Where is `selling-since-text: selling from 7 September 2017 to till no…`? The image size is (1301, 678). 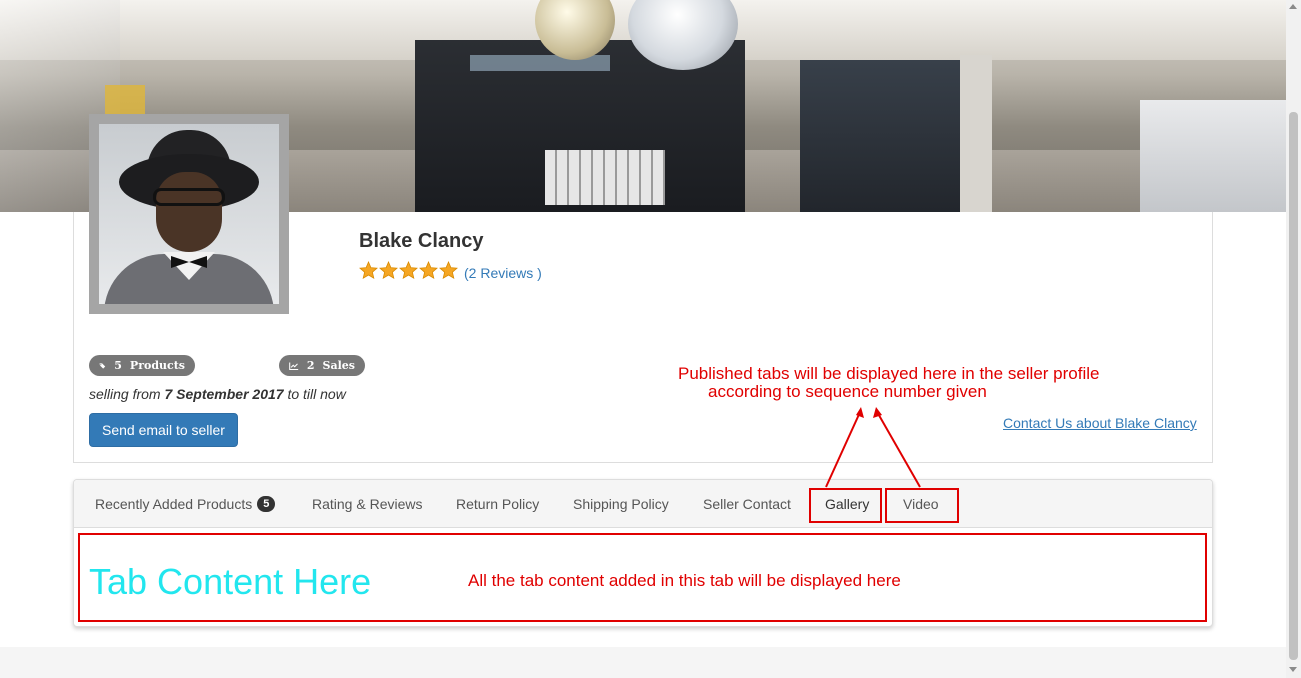 selling-since-text: selling from 7 September 2017 to till no… is located at coordinates (217, 394).